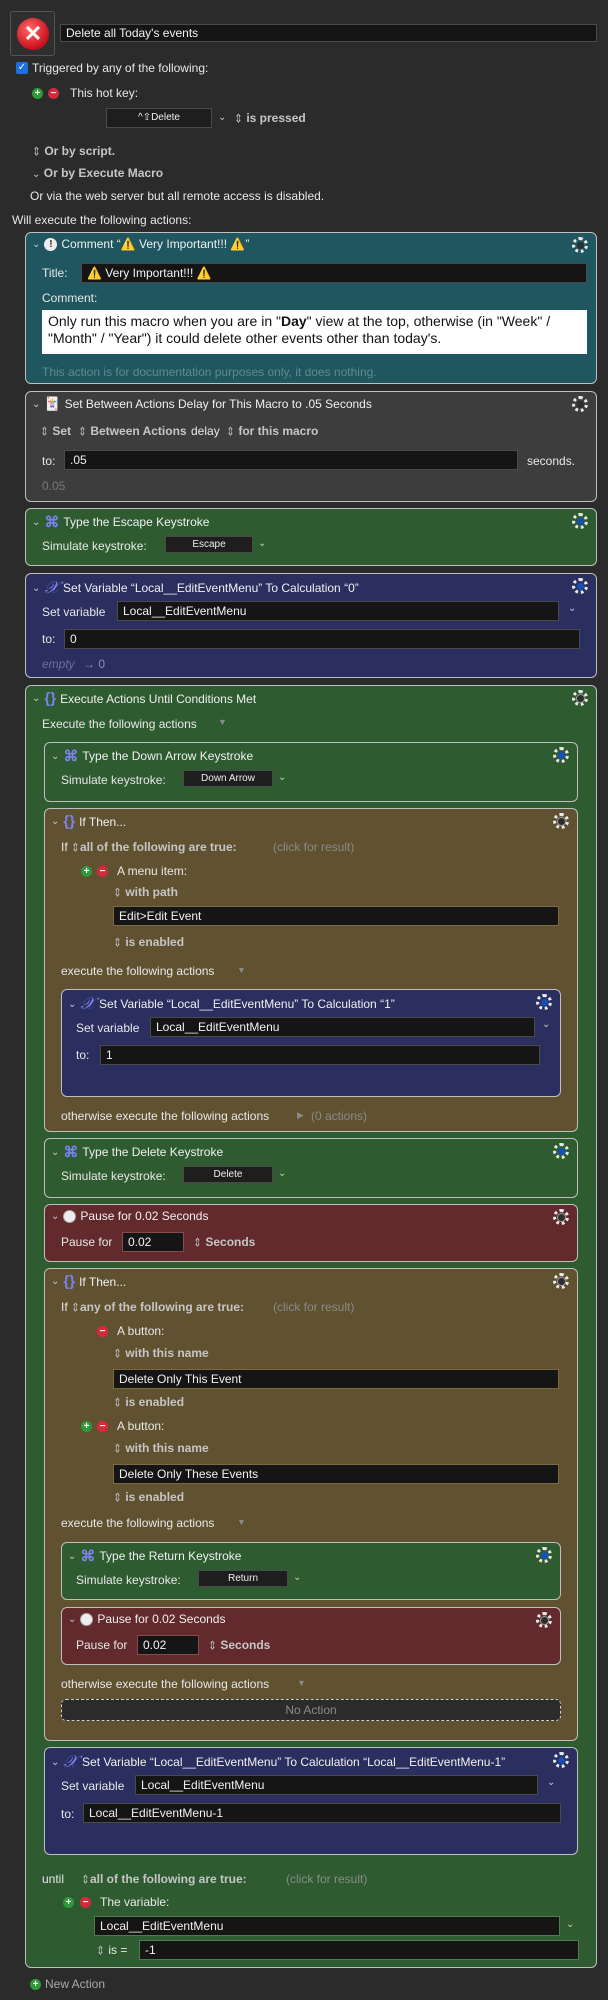  I want to click on hotkey-state-popup: ⇕ is pressed, so click(269, 118).